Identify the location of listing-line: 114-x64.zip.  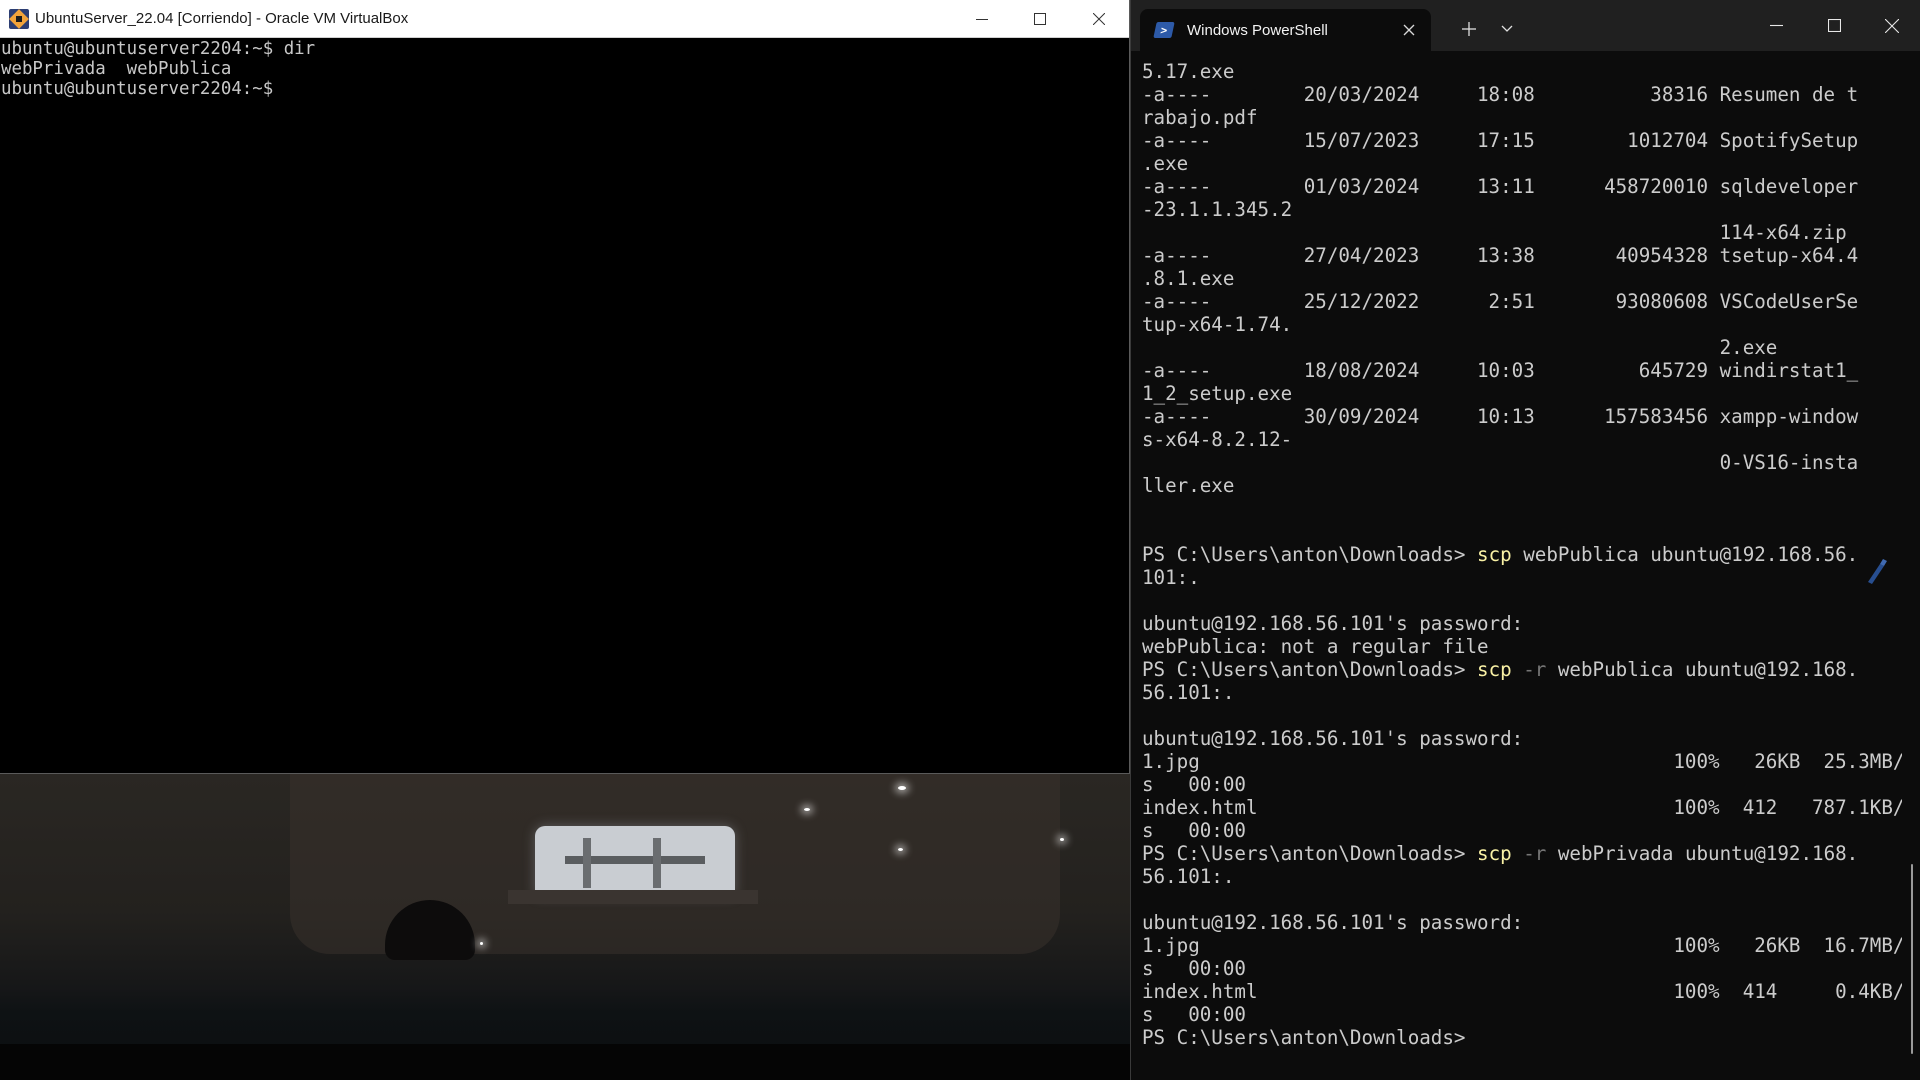
(1494, 232).